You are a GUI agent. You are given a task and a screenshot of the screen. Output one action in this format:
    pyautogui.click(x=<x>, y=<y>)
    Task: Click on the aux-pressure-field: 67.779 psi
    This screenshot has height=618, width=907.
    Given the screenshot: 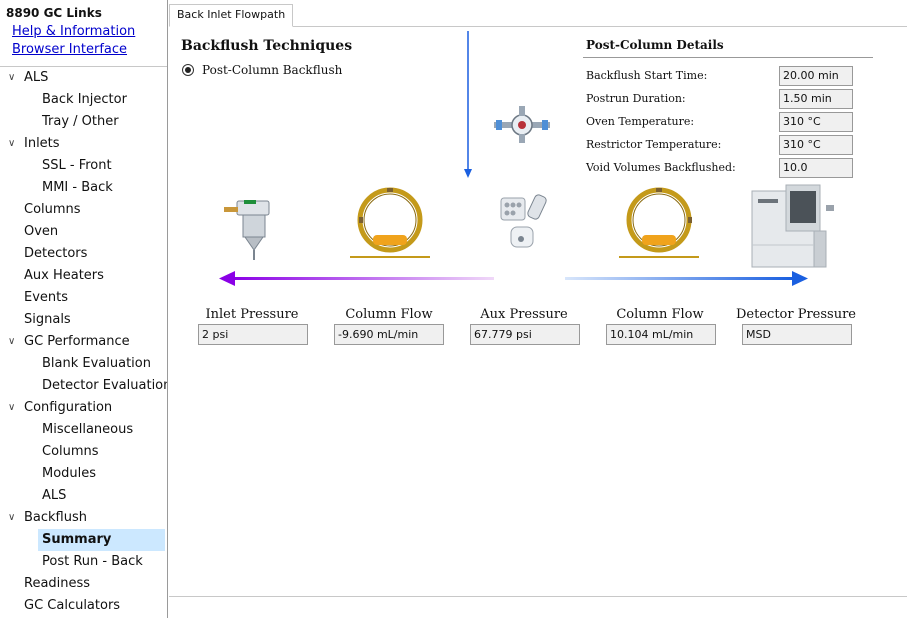 What is the action you would take?
    pyautogui.click(x=525, y=334)
    